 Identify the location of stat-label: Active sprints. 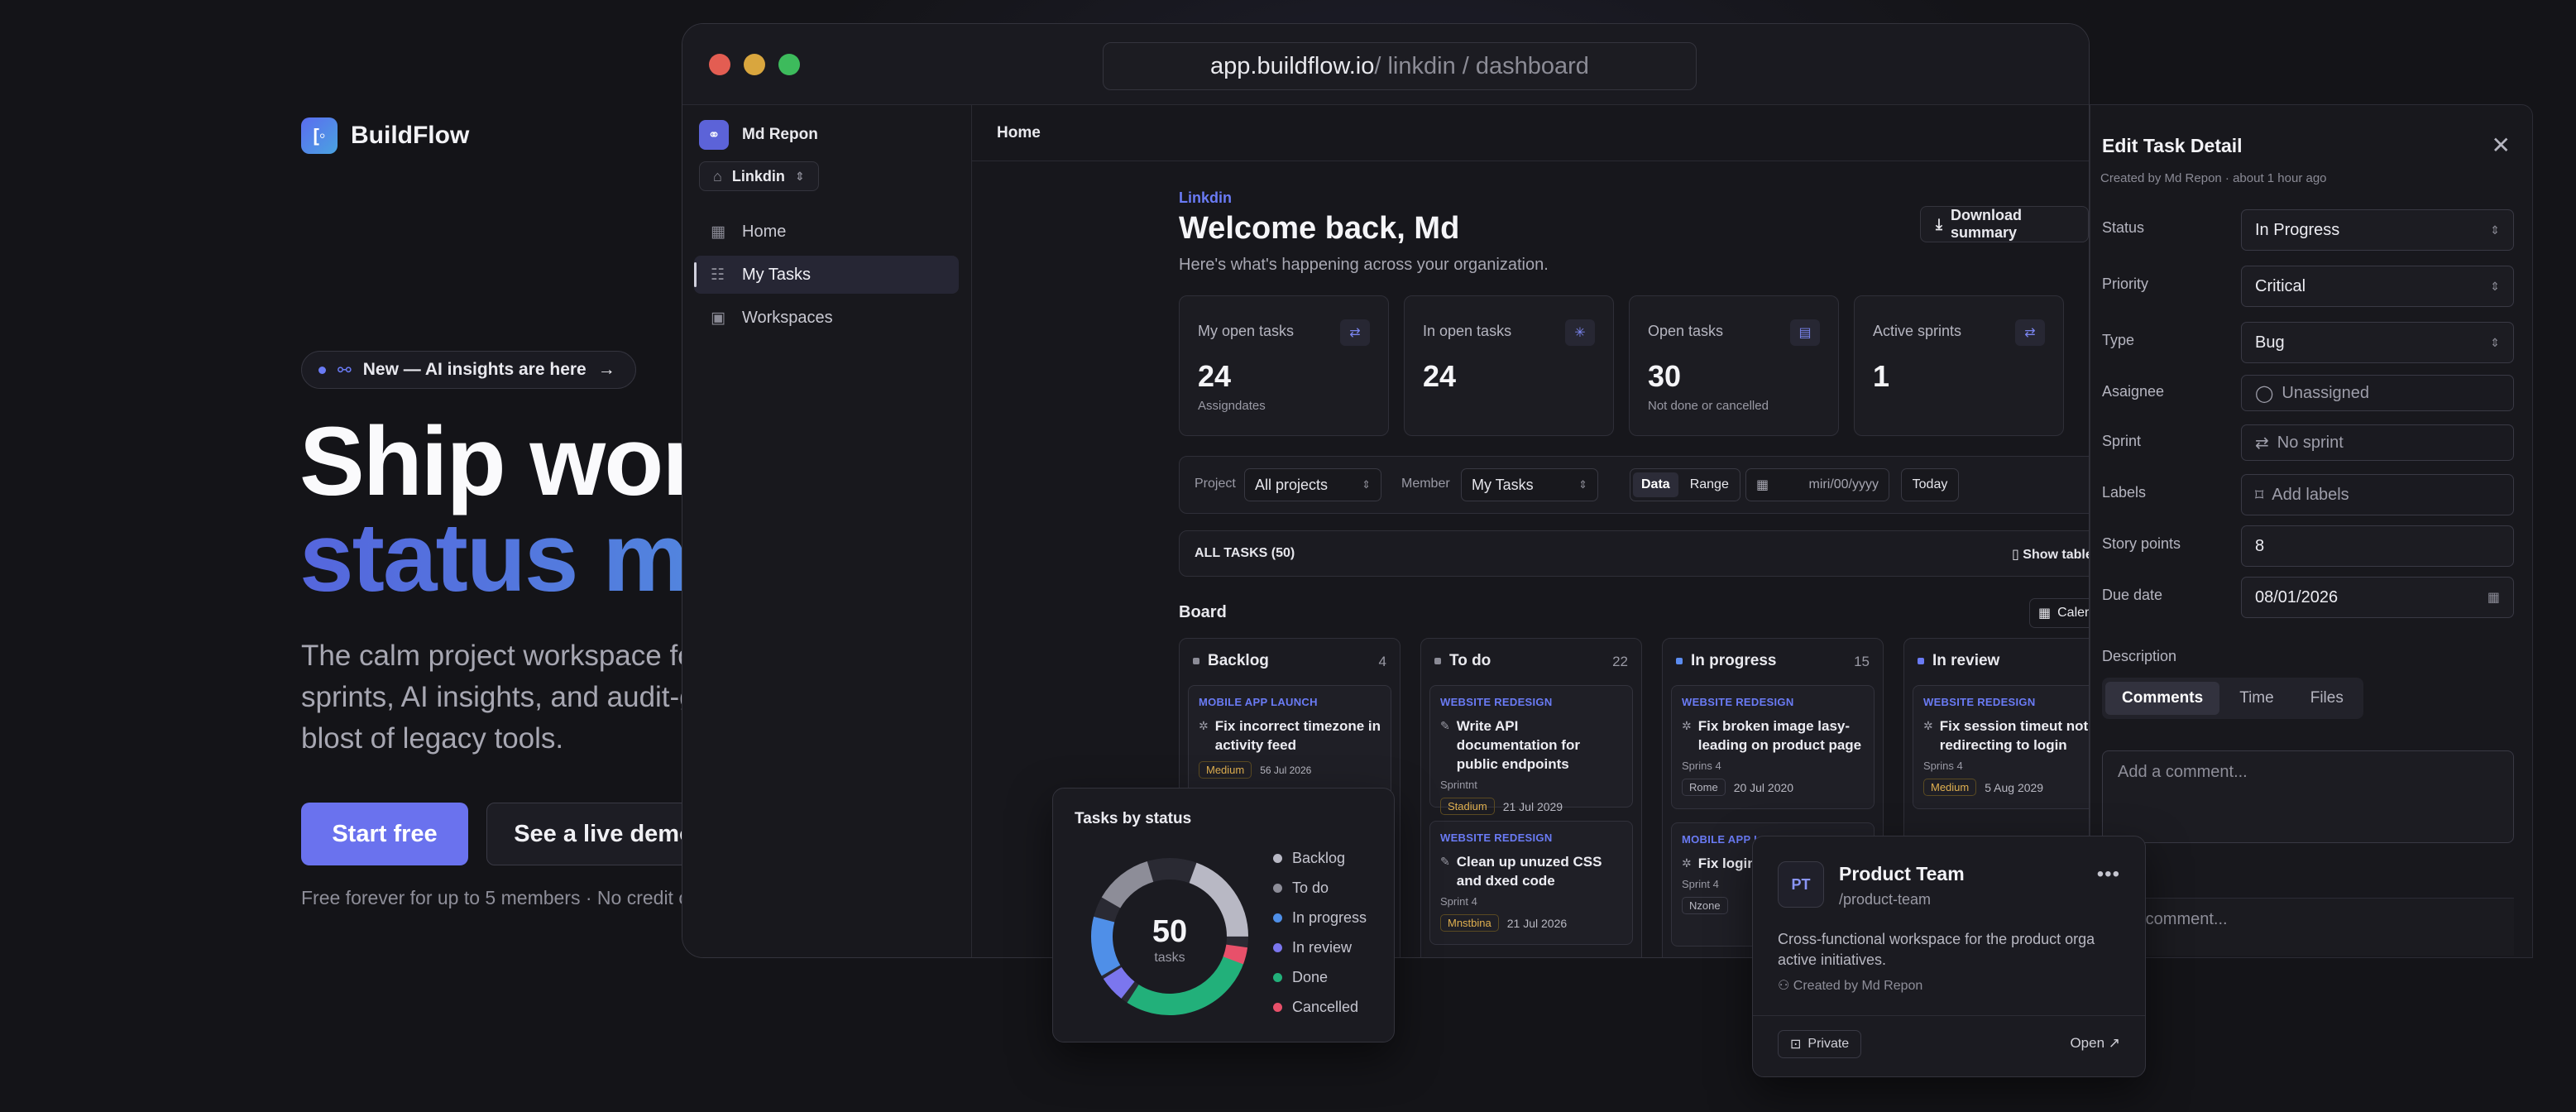
(1918, 331).